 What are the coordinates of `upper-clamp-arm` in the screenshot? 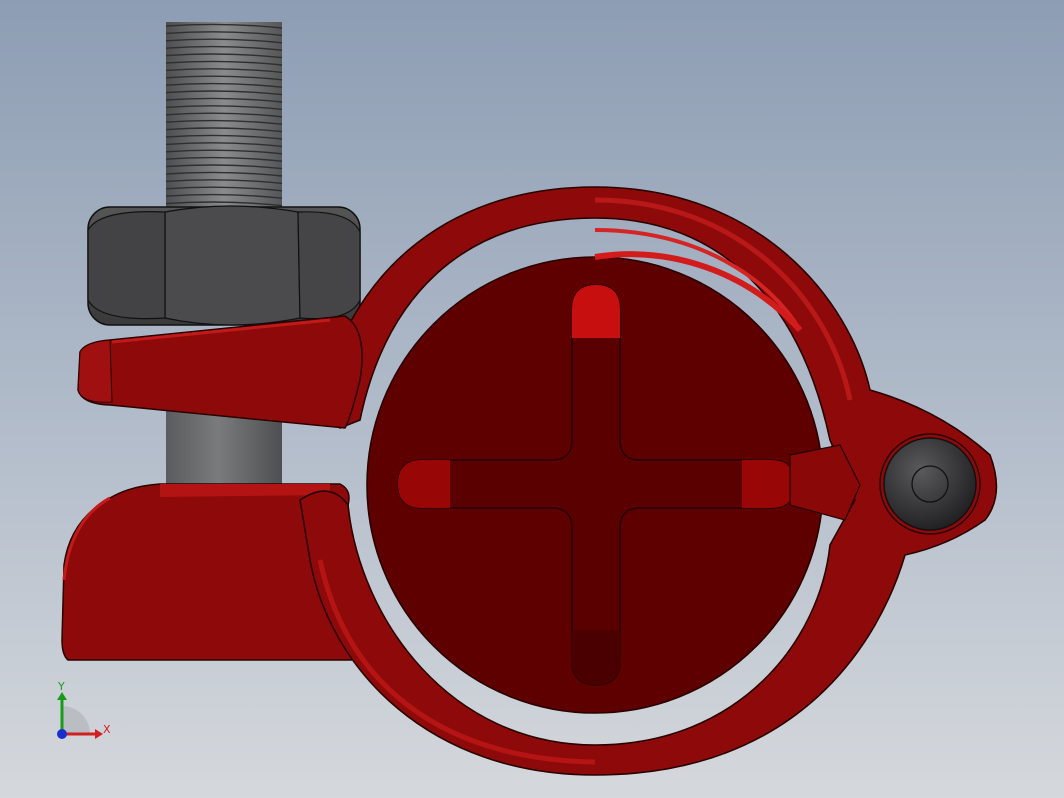 It's located at (220, 372).